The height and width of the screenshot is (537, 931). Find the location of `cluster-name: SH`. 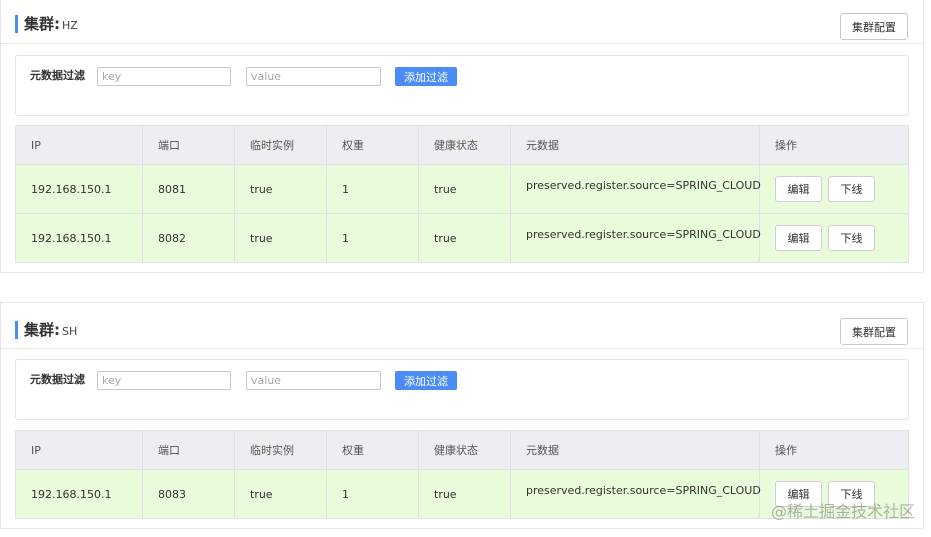

cluster-name: SH is located at coordinates (70, 331).